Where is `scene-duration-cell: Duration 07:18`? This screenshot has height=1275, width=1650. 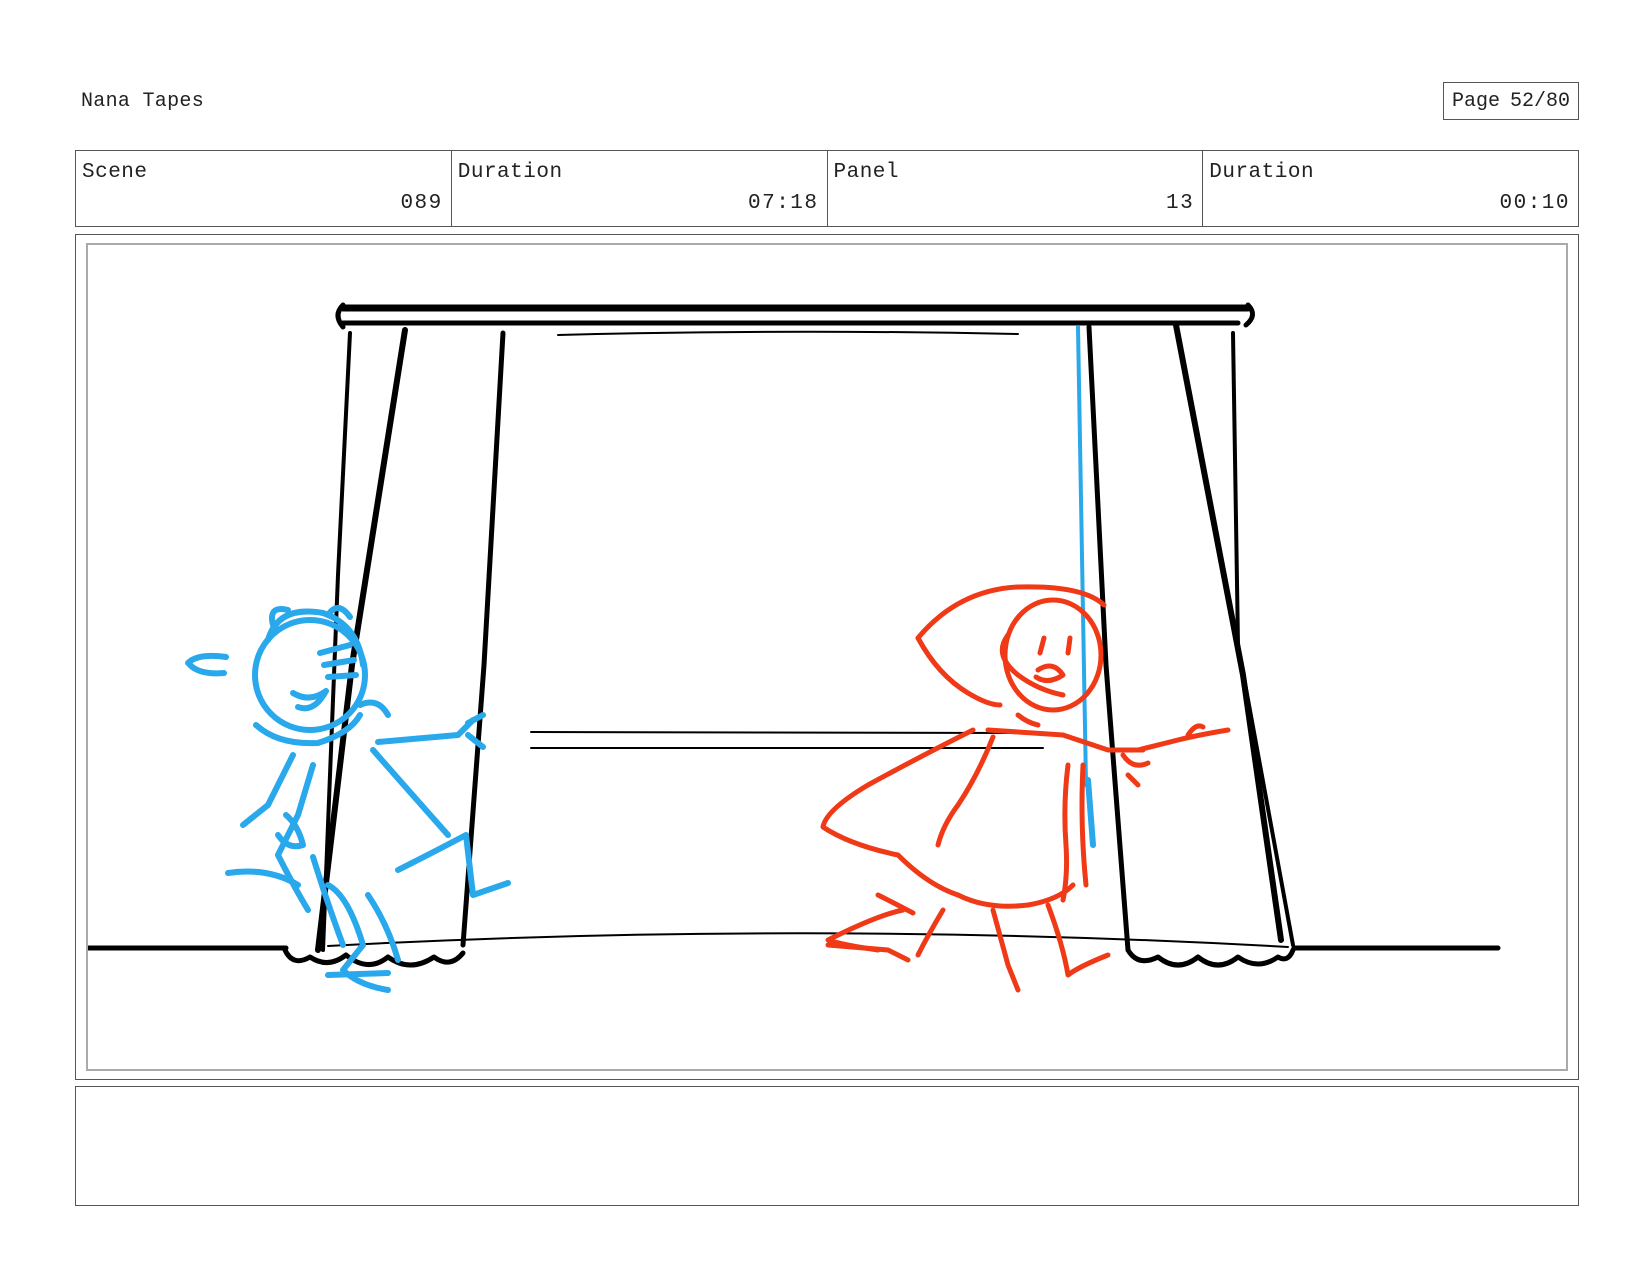 scene-duration-cell: Duration 07:18 is located at coordinates (640, 188).